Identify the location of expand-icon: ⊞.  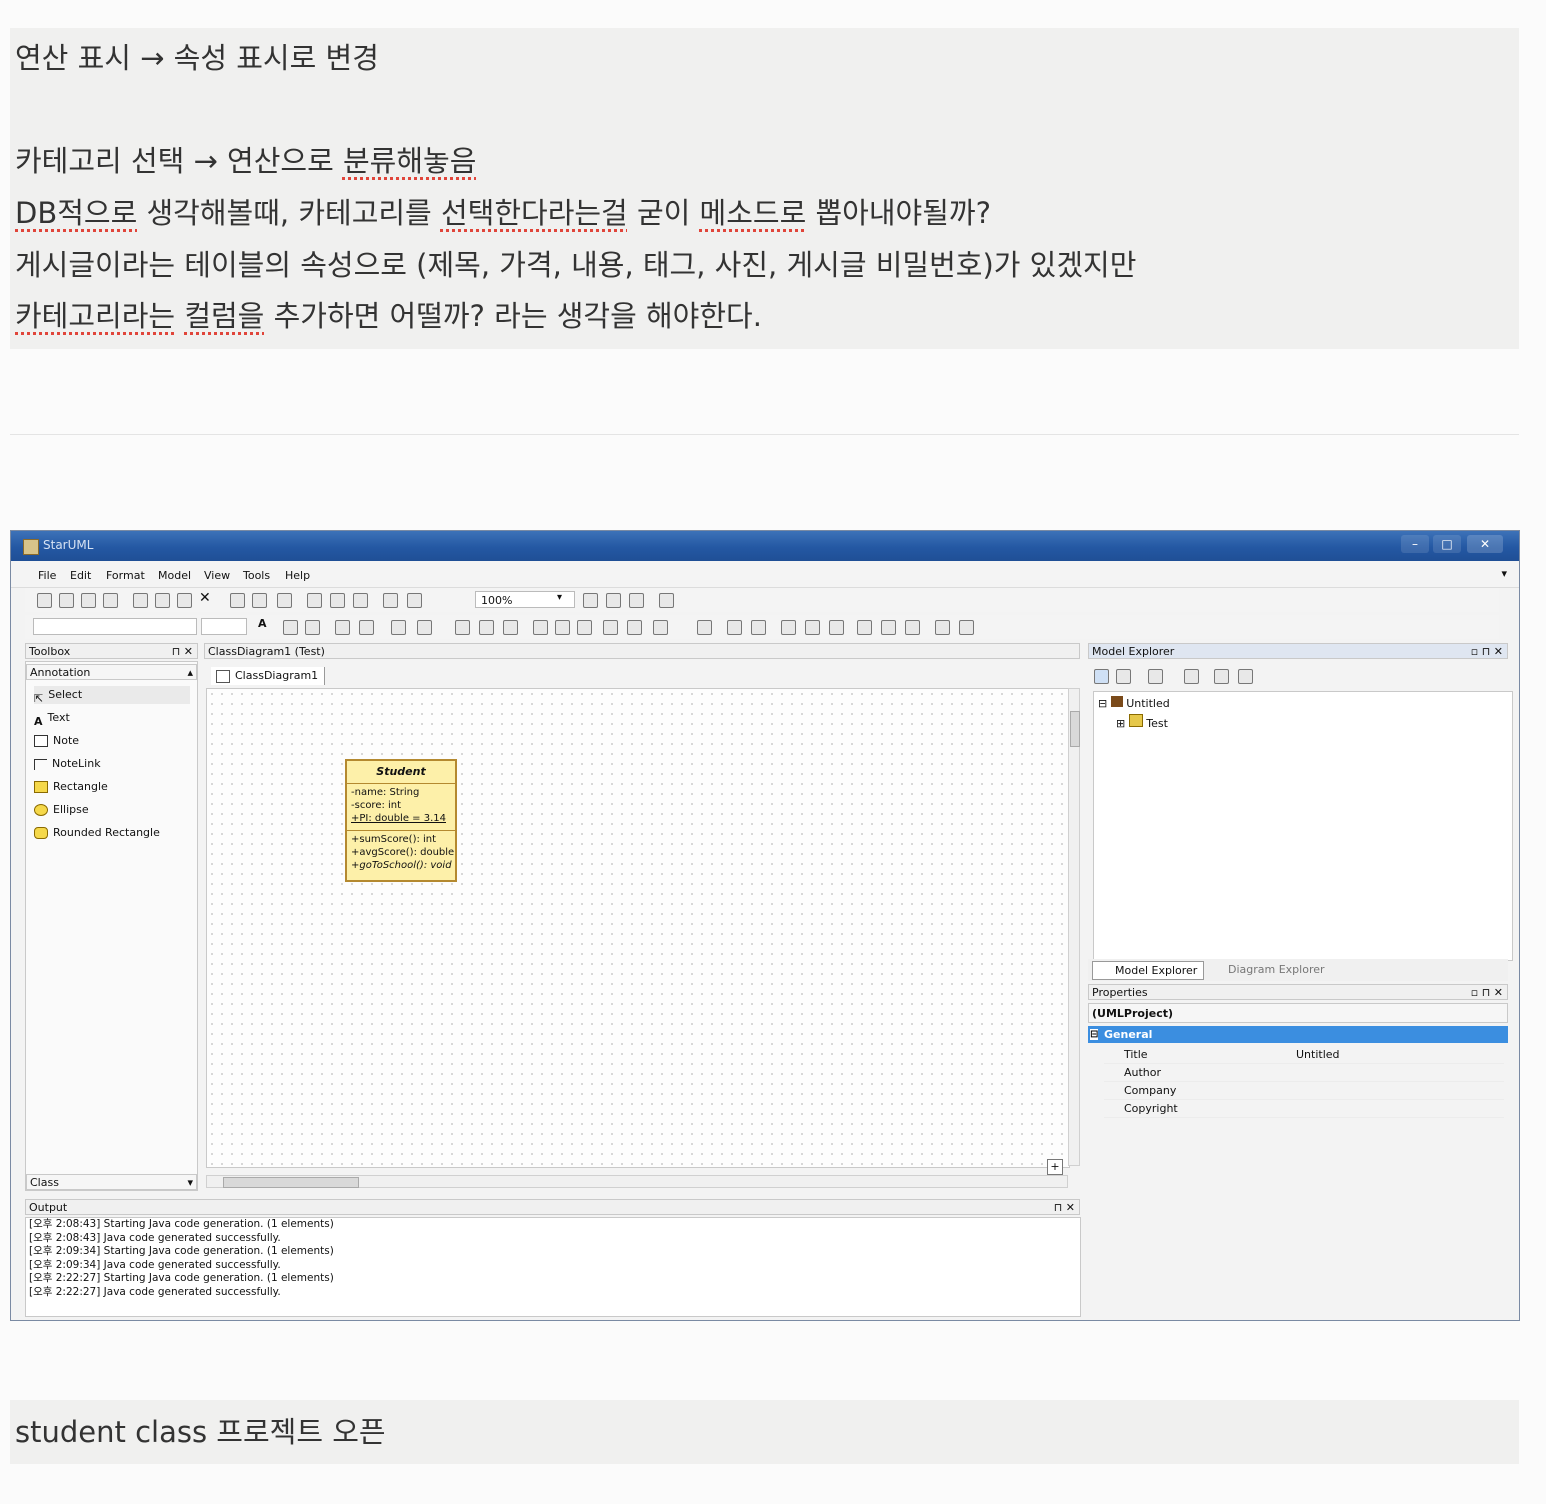
(1120, 723).